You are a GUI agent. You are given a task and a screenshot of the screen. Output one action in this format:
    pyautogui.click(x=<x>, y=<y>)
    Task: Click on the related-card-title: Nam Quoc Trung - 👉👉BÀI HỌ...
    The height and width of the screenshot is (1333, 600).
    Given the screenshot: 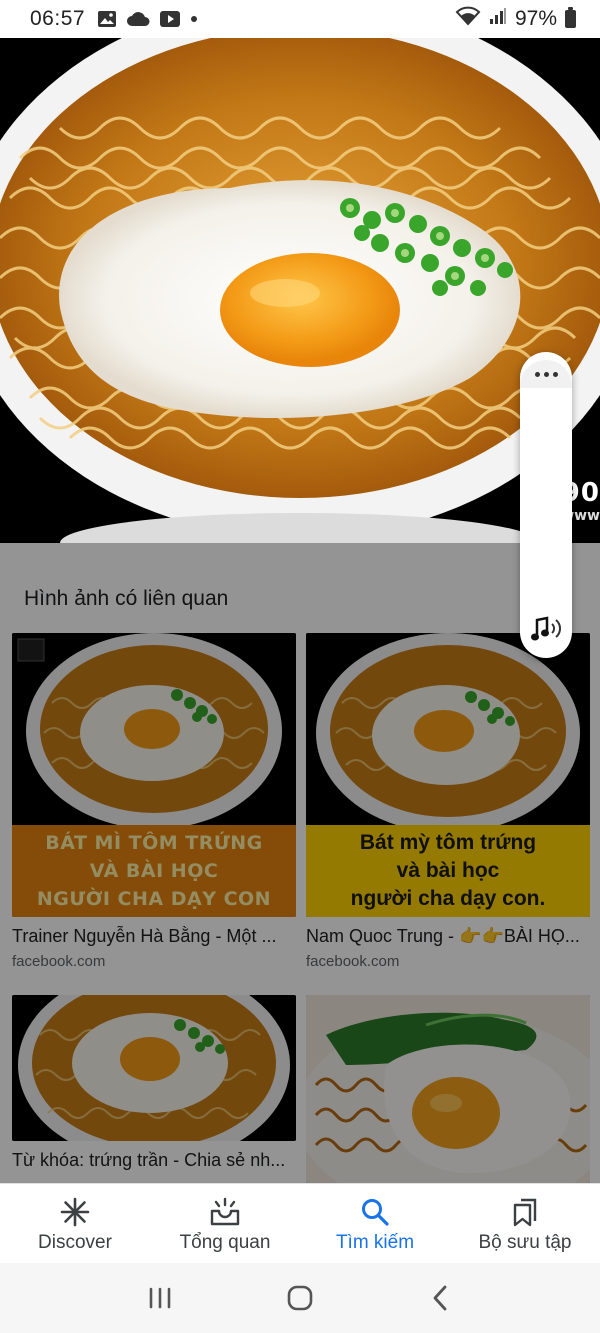 What is the action you would take?
    pyautogui.click(x=448, y=936)
    